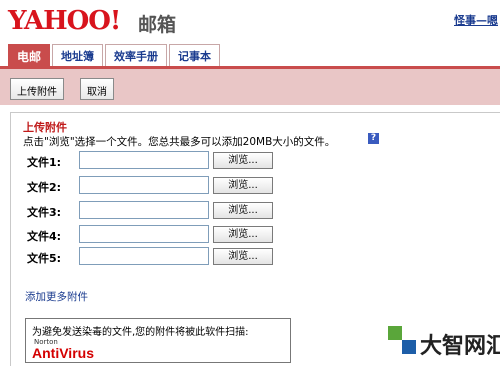 This screenshot has height=366, width=500. Describe the element at coordinates (140, 332) in the screenshot. I see `antivirus-notice-text: 为避免发送染毒的文件,您的附件将被此软件扫描:` at that location.